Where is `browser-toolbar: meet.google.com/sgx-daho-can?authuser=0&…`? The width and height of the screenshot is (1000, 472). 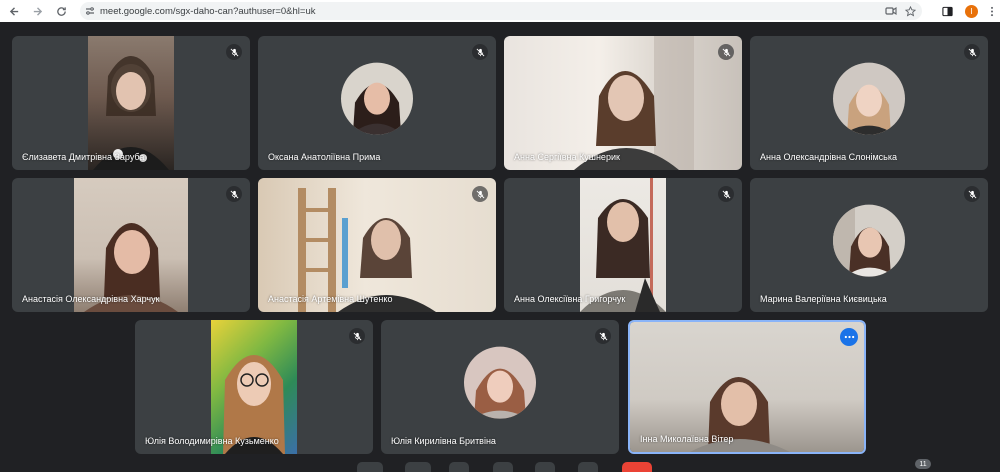 browser-toolbar: meet.google.com/sgx-daho-can?authuser=0&… is located at coordinates (500, 11).